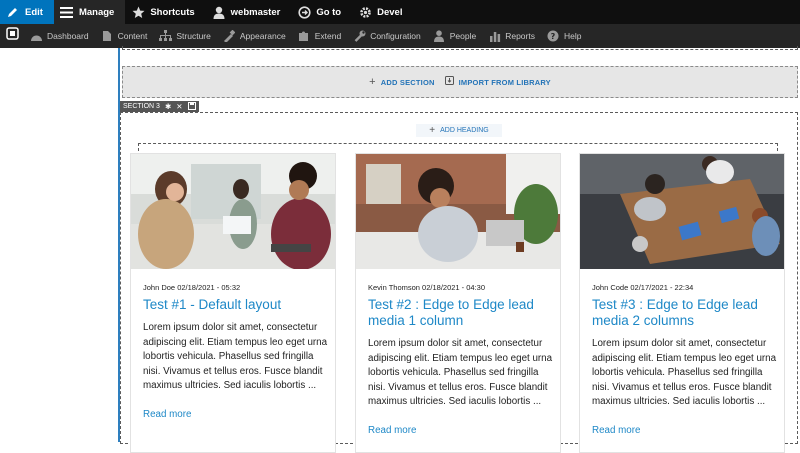  I want to click on menu-dashboard: Dashboard, so click(59, 36).